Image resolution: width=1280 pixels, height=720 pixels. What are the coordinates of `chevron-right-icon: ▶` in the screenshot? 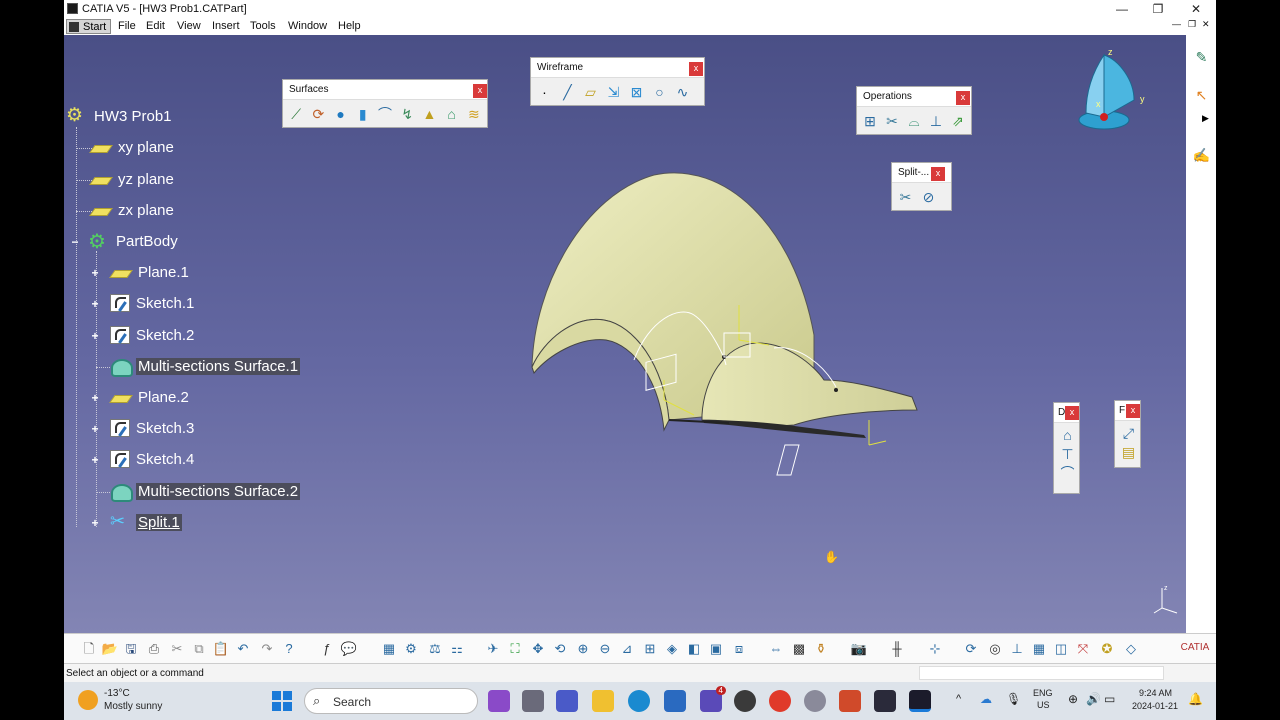 It's located at (1205, 118).